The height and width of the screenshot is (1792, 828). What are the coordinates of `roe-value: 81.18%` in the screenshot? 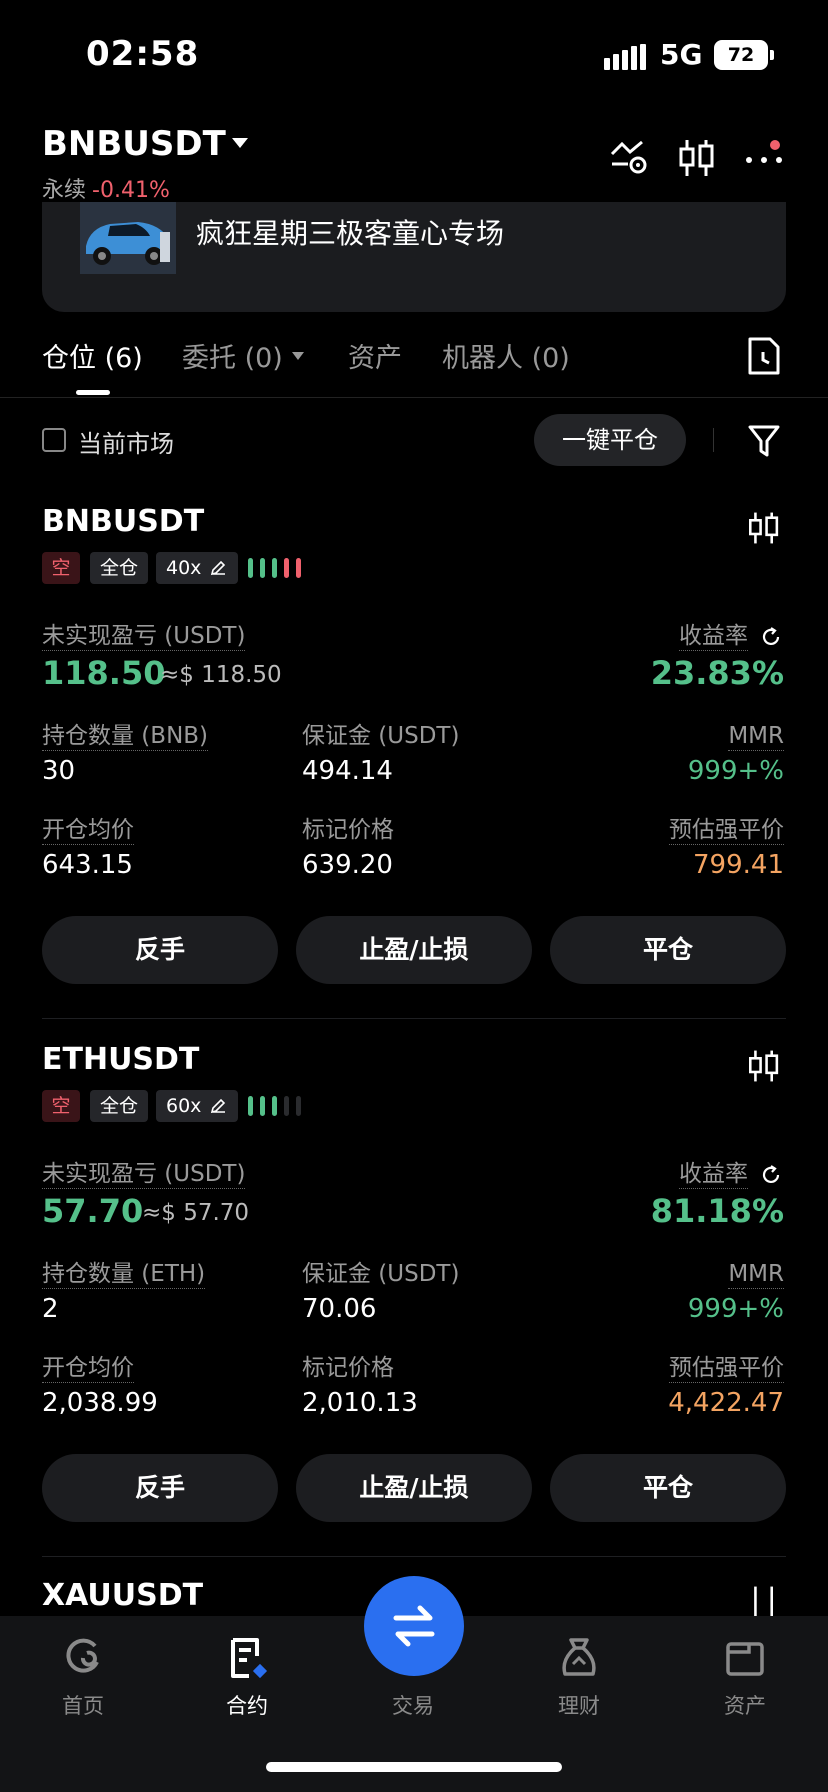 It's located at (717, 1211).